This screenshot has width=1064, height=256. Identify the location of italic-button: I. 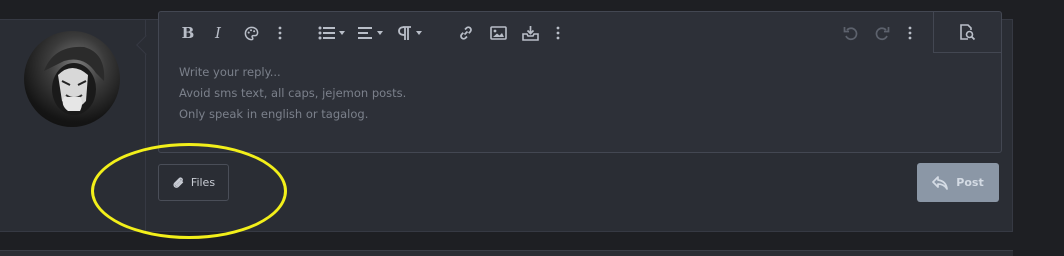
(218, 33).